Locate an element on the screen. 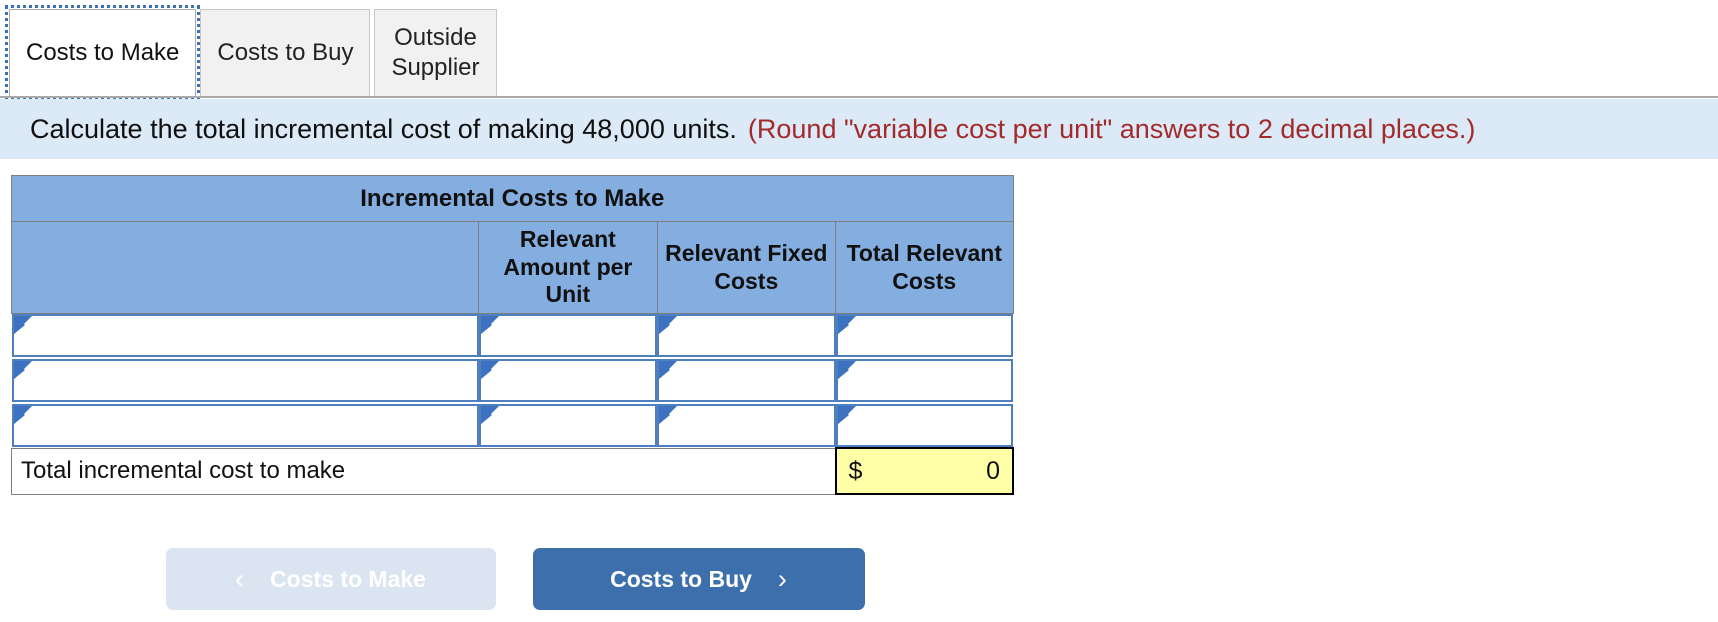 The width and height of the screenshot is (1718, 622). row-2-amount-per-unit-input is located at coordinates (568, 380).